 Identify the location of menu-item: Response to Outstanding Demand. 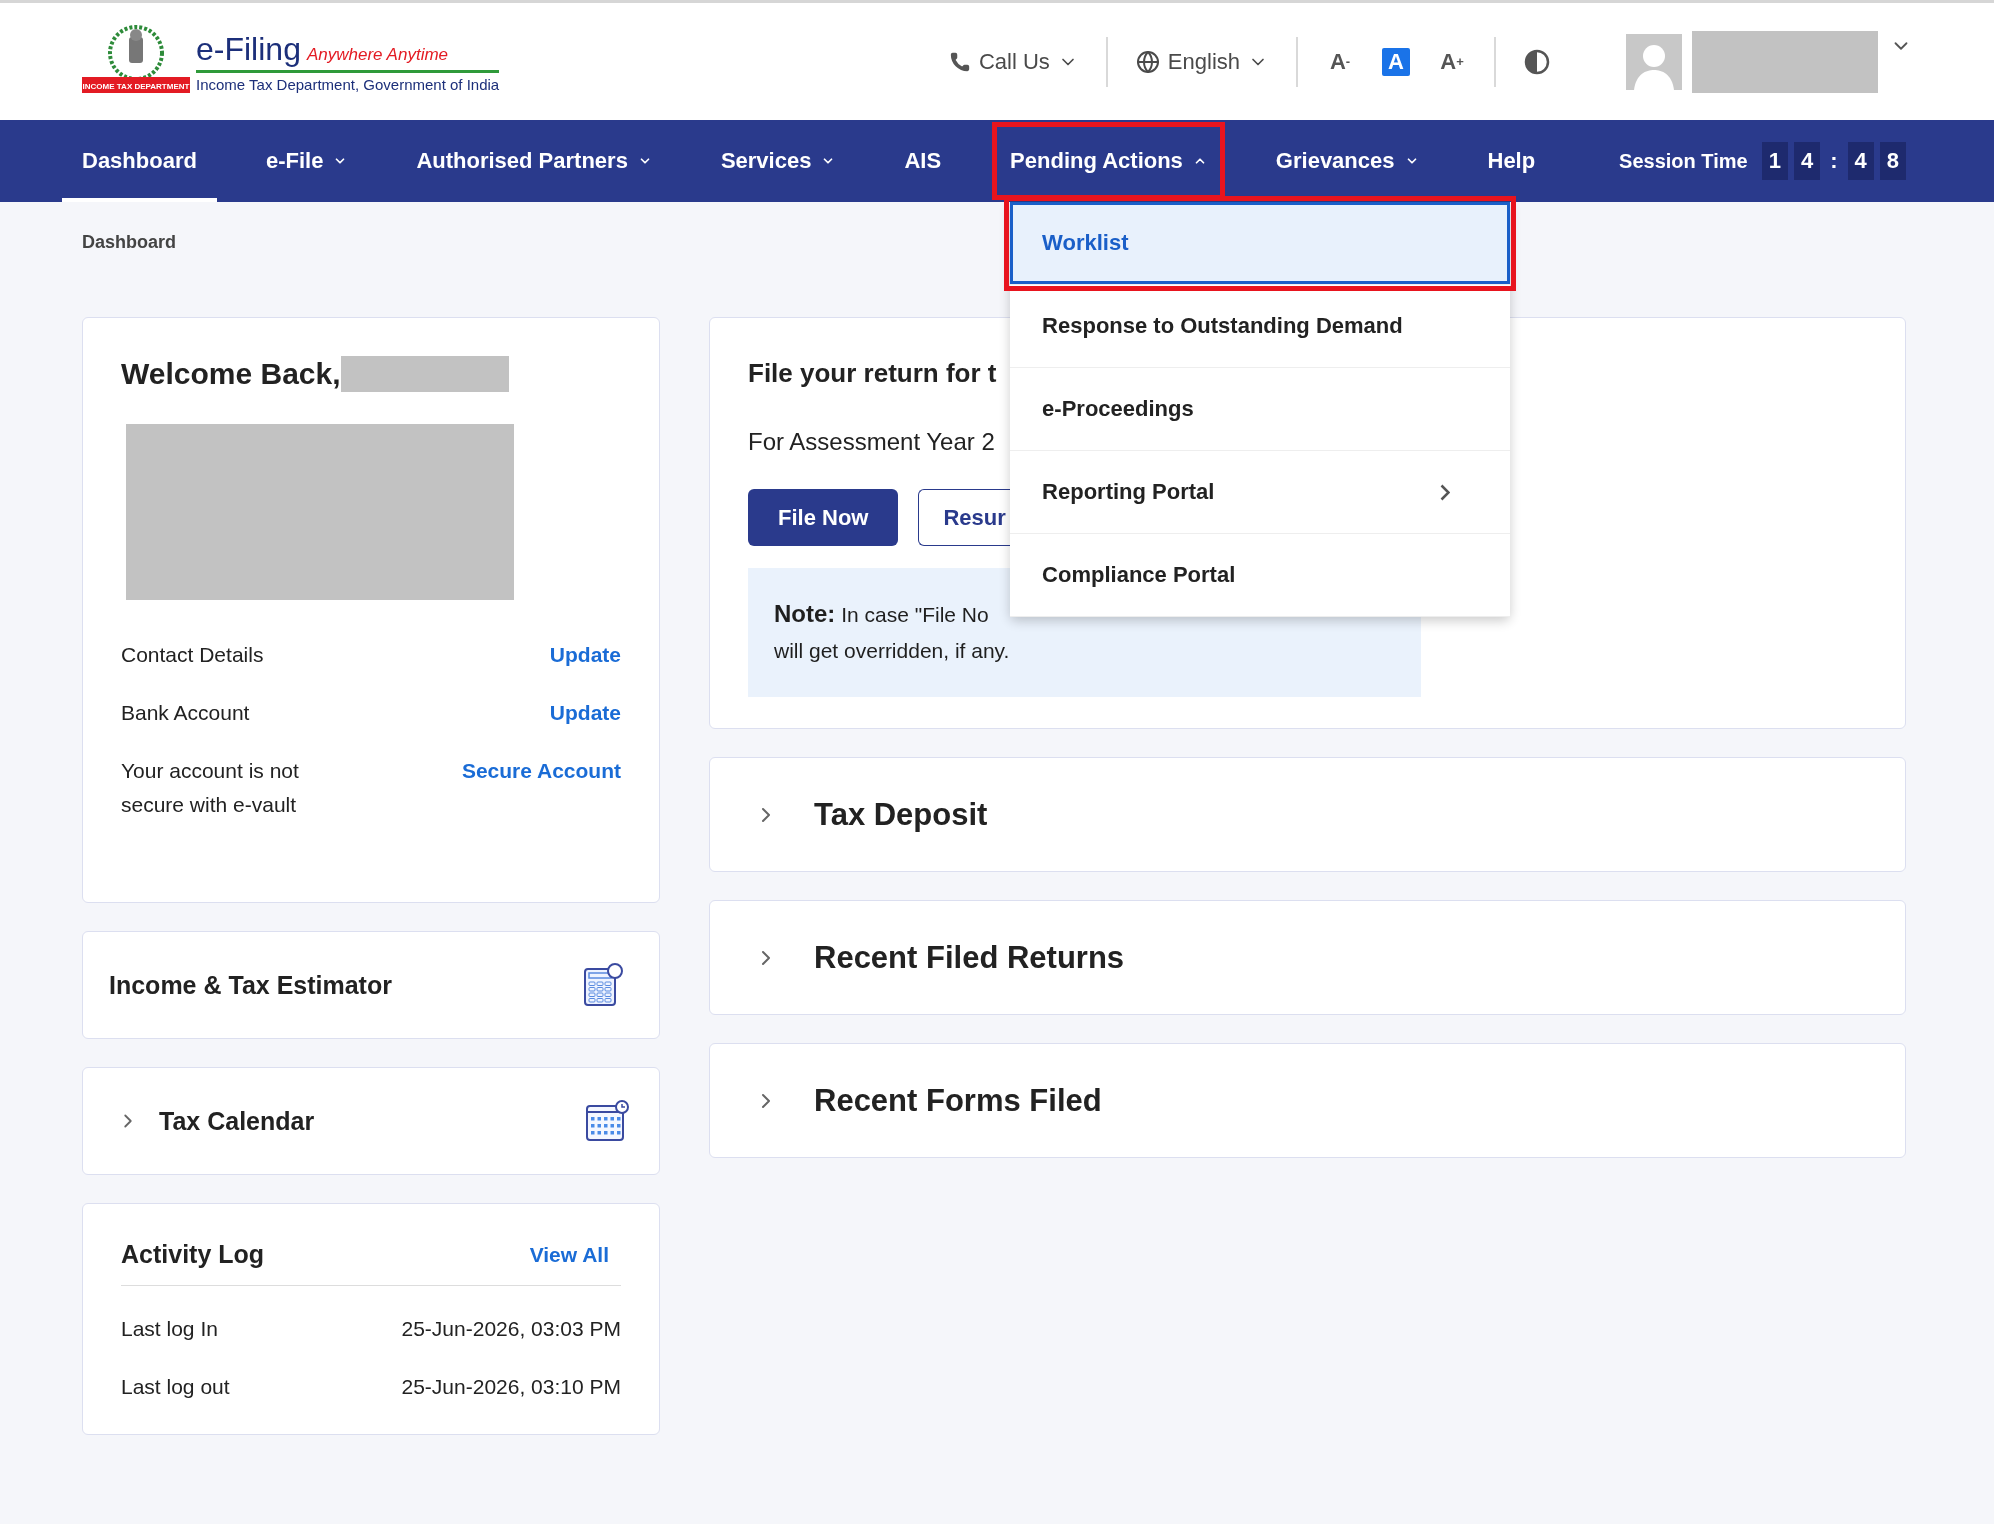
(1260, 326).